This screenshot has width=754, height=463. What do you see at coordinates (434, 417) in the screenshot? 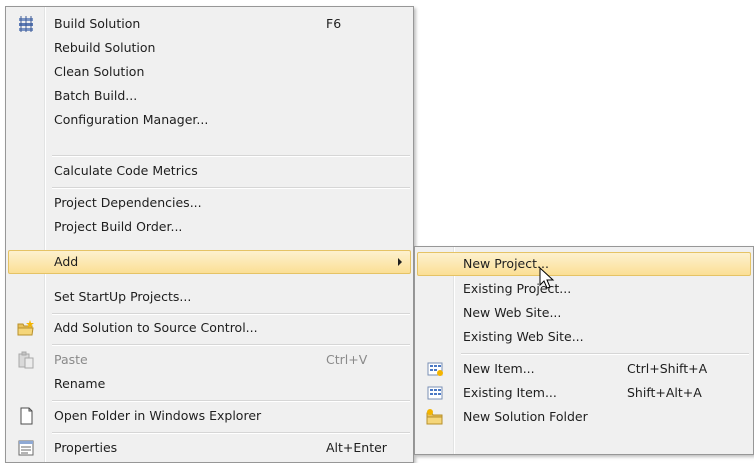
I see `solution-folder-icon` at bounding box center [434, 417].